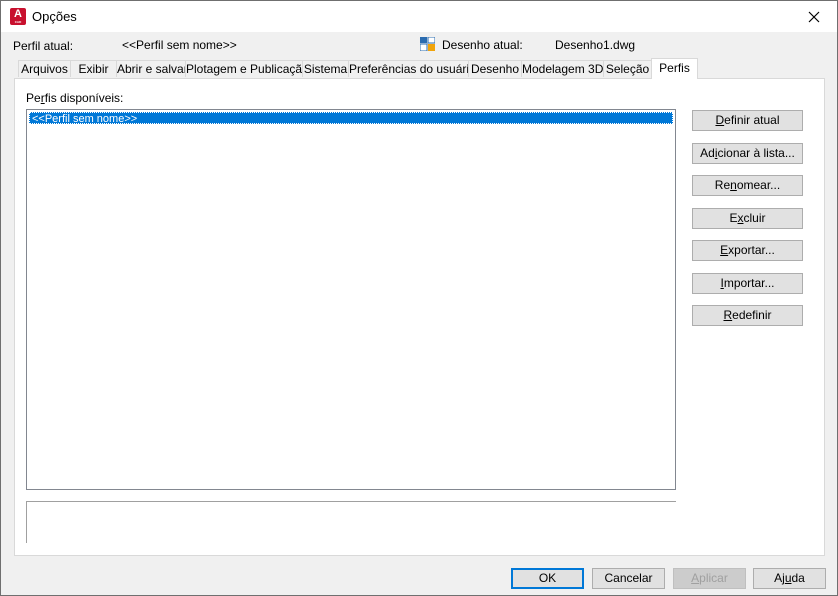 The width and height of the screenshot is (838, 596). Describe the element at coordinates (75, 98) in the screenshot. I see `available-profiles-label: Perfis disponíveis:` at that location.